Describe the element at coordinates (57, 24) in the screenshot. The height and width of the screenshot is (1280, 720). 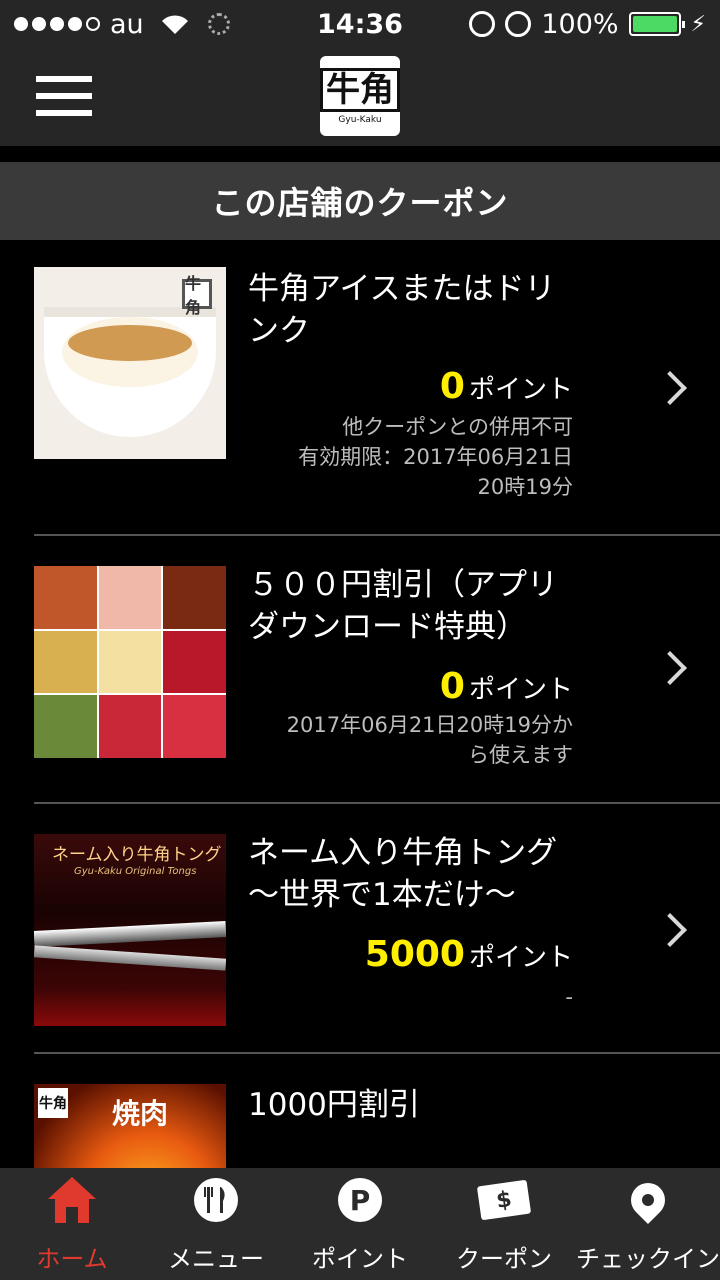
I see `signal-strength-icon` at that location.